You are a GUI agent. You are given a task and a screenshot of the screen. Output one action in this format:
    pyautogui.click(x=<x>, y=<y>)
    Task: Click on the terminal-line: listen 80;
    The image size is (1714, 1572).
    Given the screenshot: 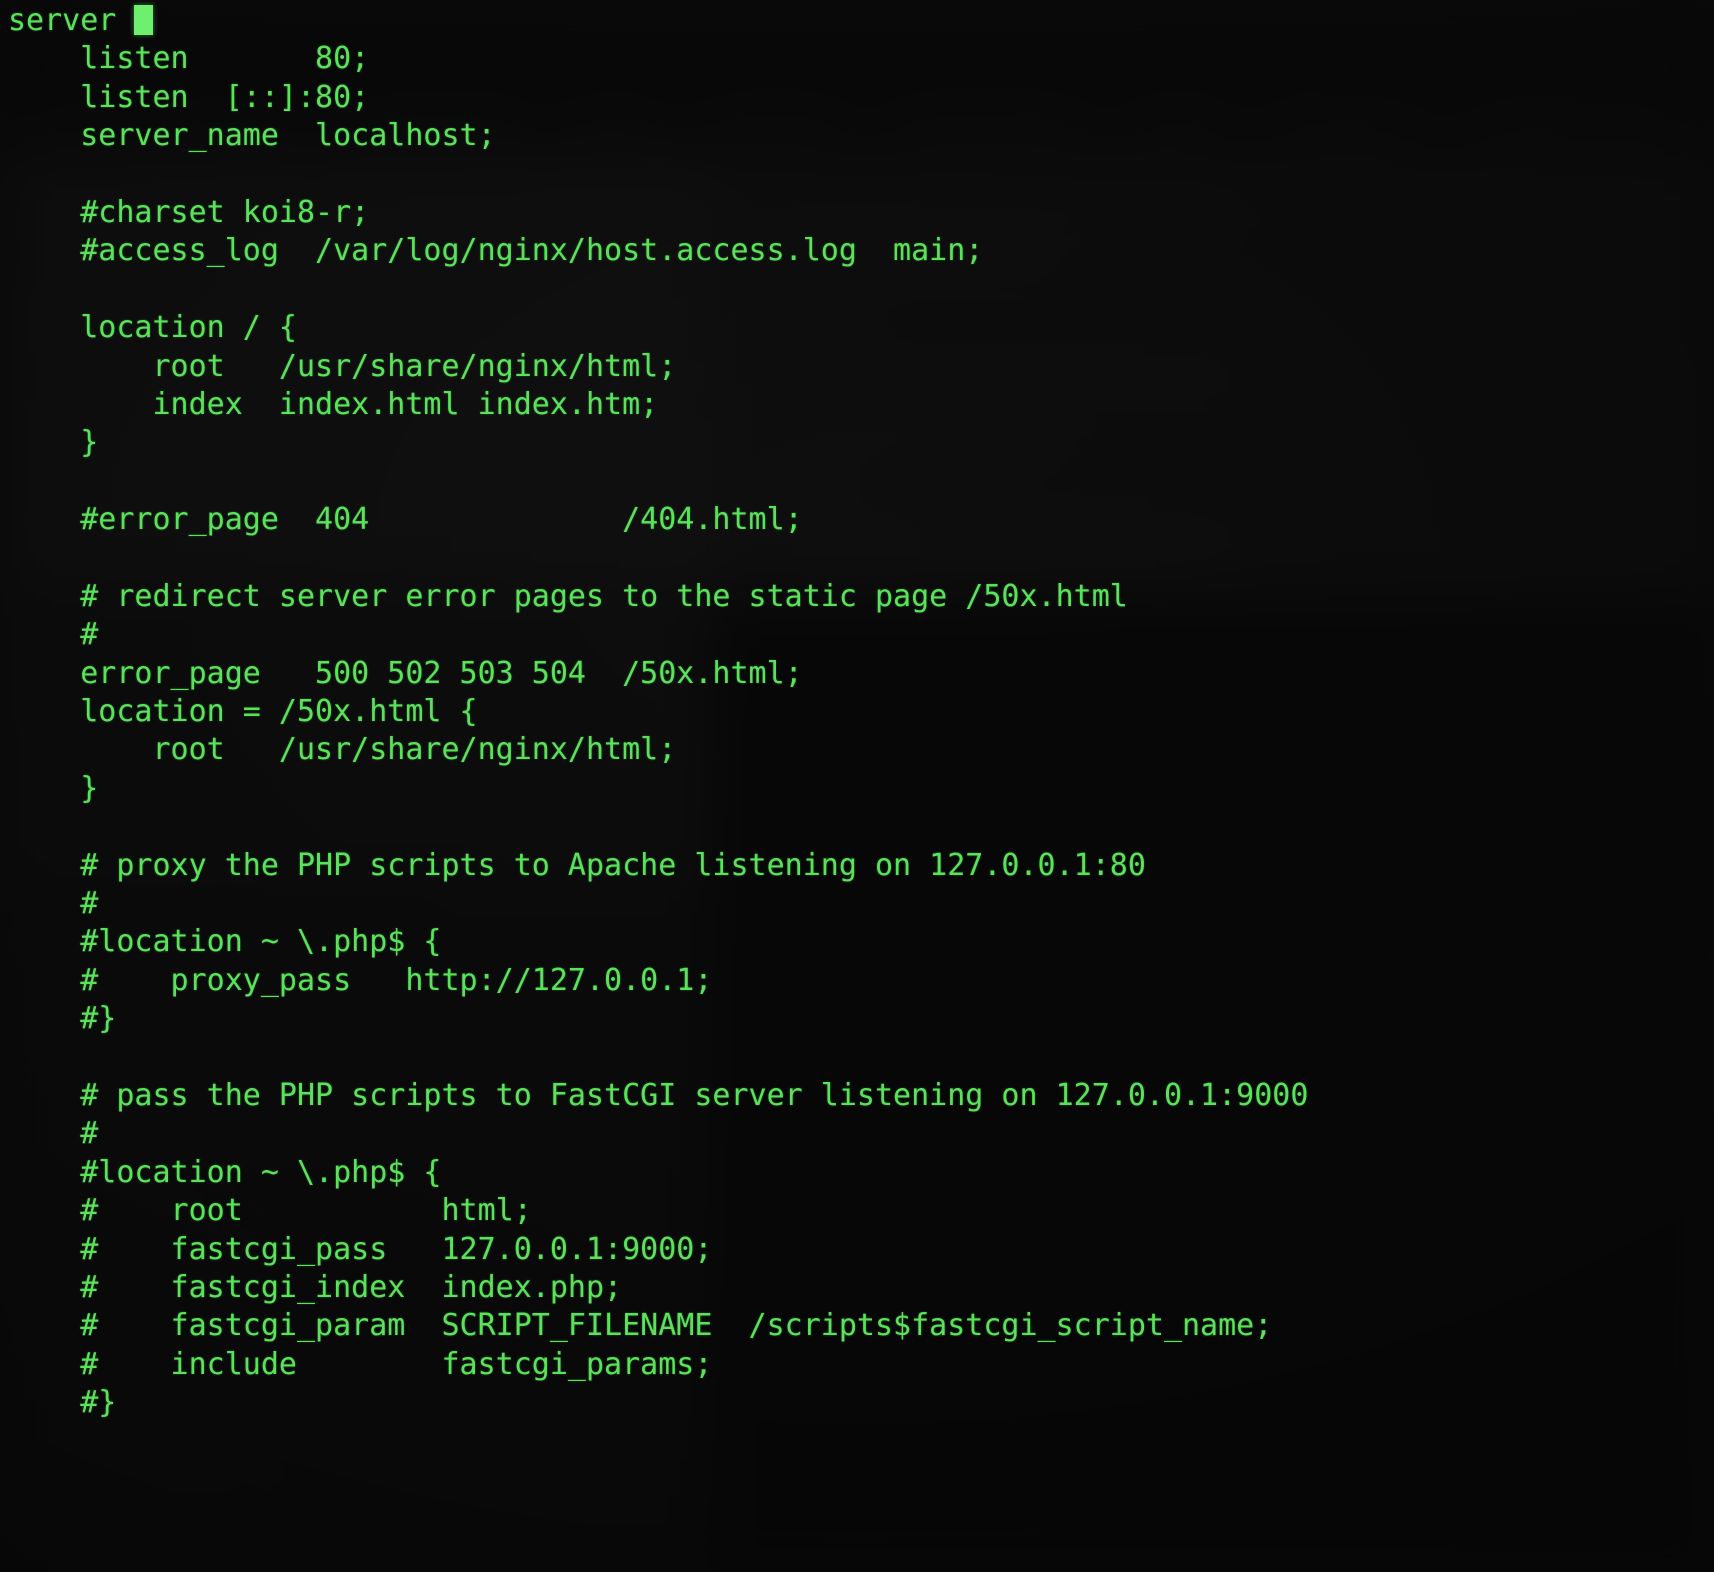 What is the action you would take?
    pyautogui.click(x=189, y=59)
    